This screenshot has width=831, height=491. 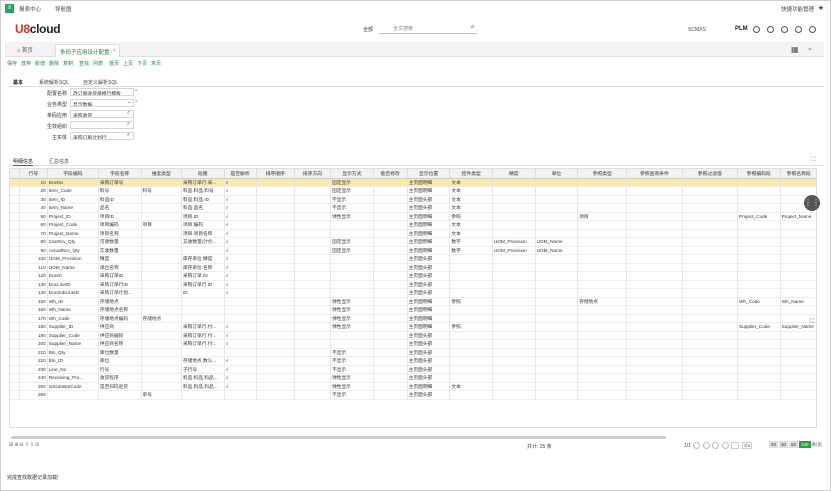 I want to click on table-row: 220 Bin_ID 库位 存储地点.数认... √ 不显示 主页面头部, so click(x=413, y=361).